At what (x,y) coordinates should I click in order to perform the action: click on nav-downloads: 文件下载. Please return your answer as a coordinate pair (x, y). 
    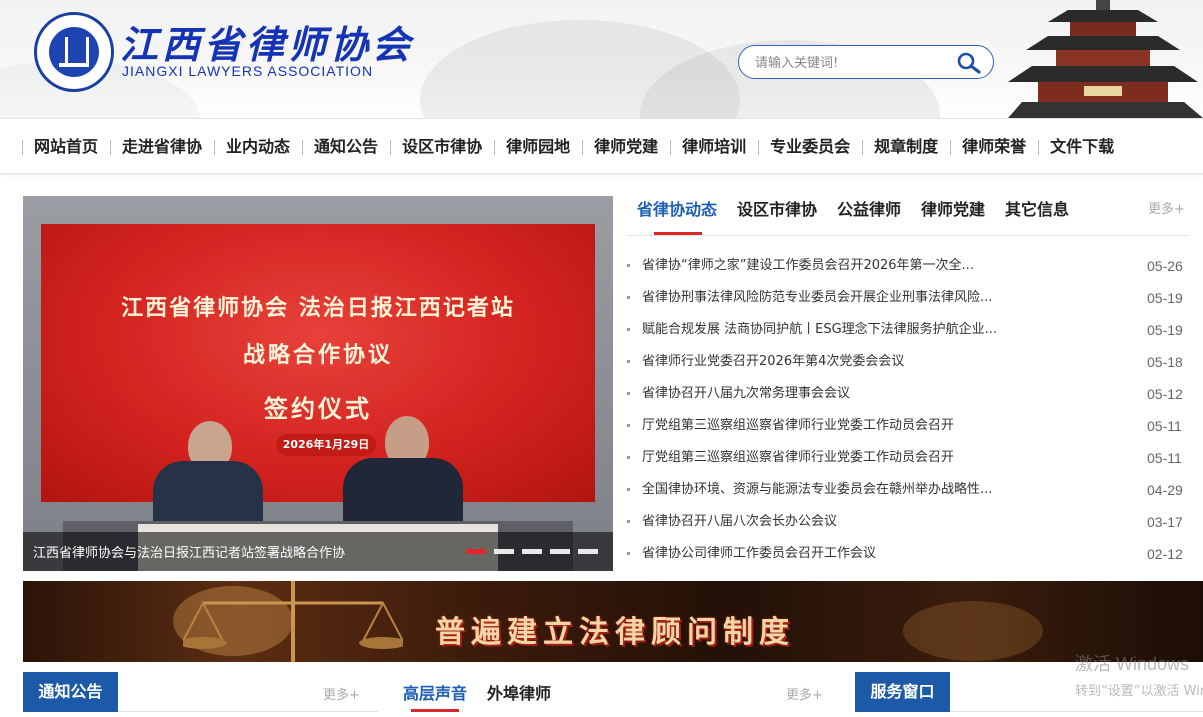
    Looking at the image, I should click on (1082, 147).